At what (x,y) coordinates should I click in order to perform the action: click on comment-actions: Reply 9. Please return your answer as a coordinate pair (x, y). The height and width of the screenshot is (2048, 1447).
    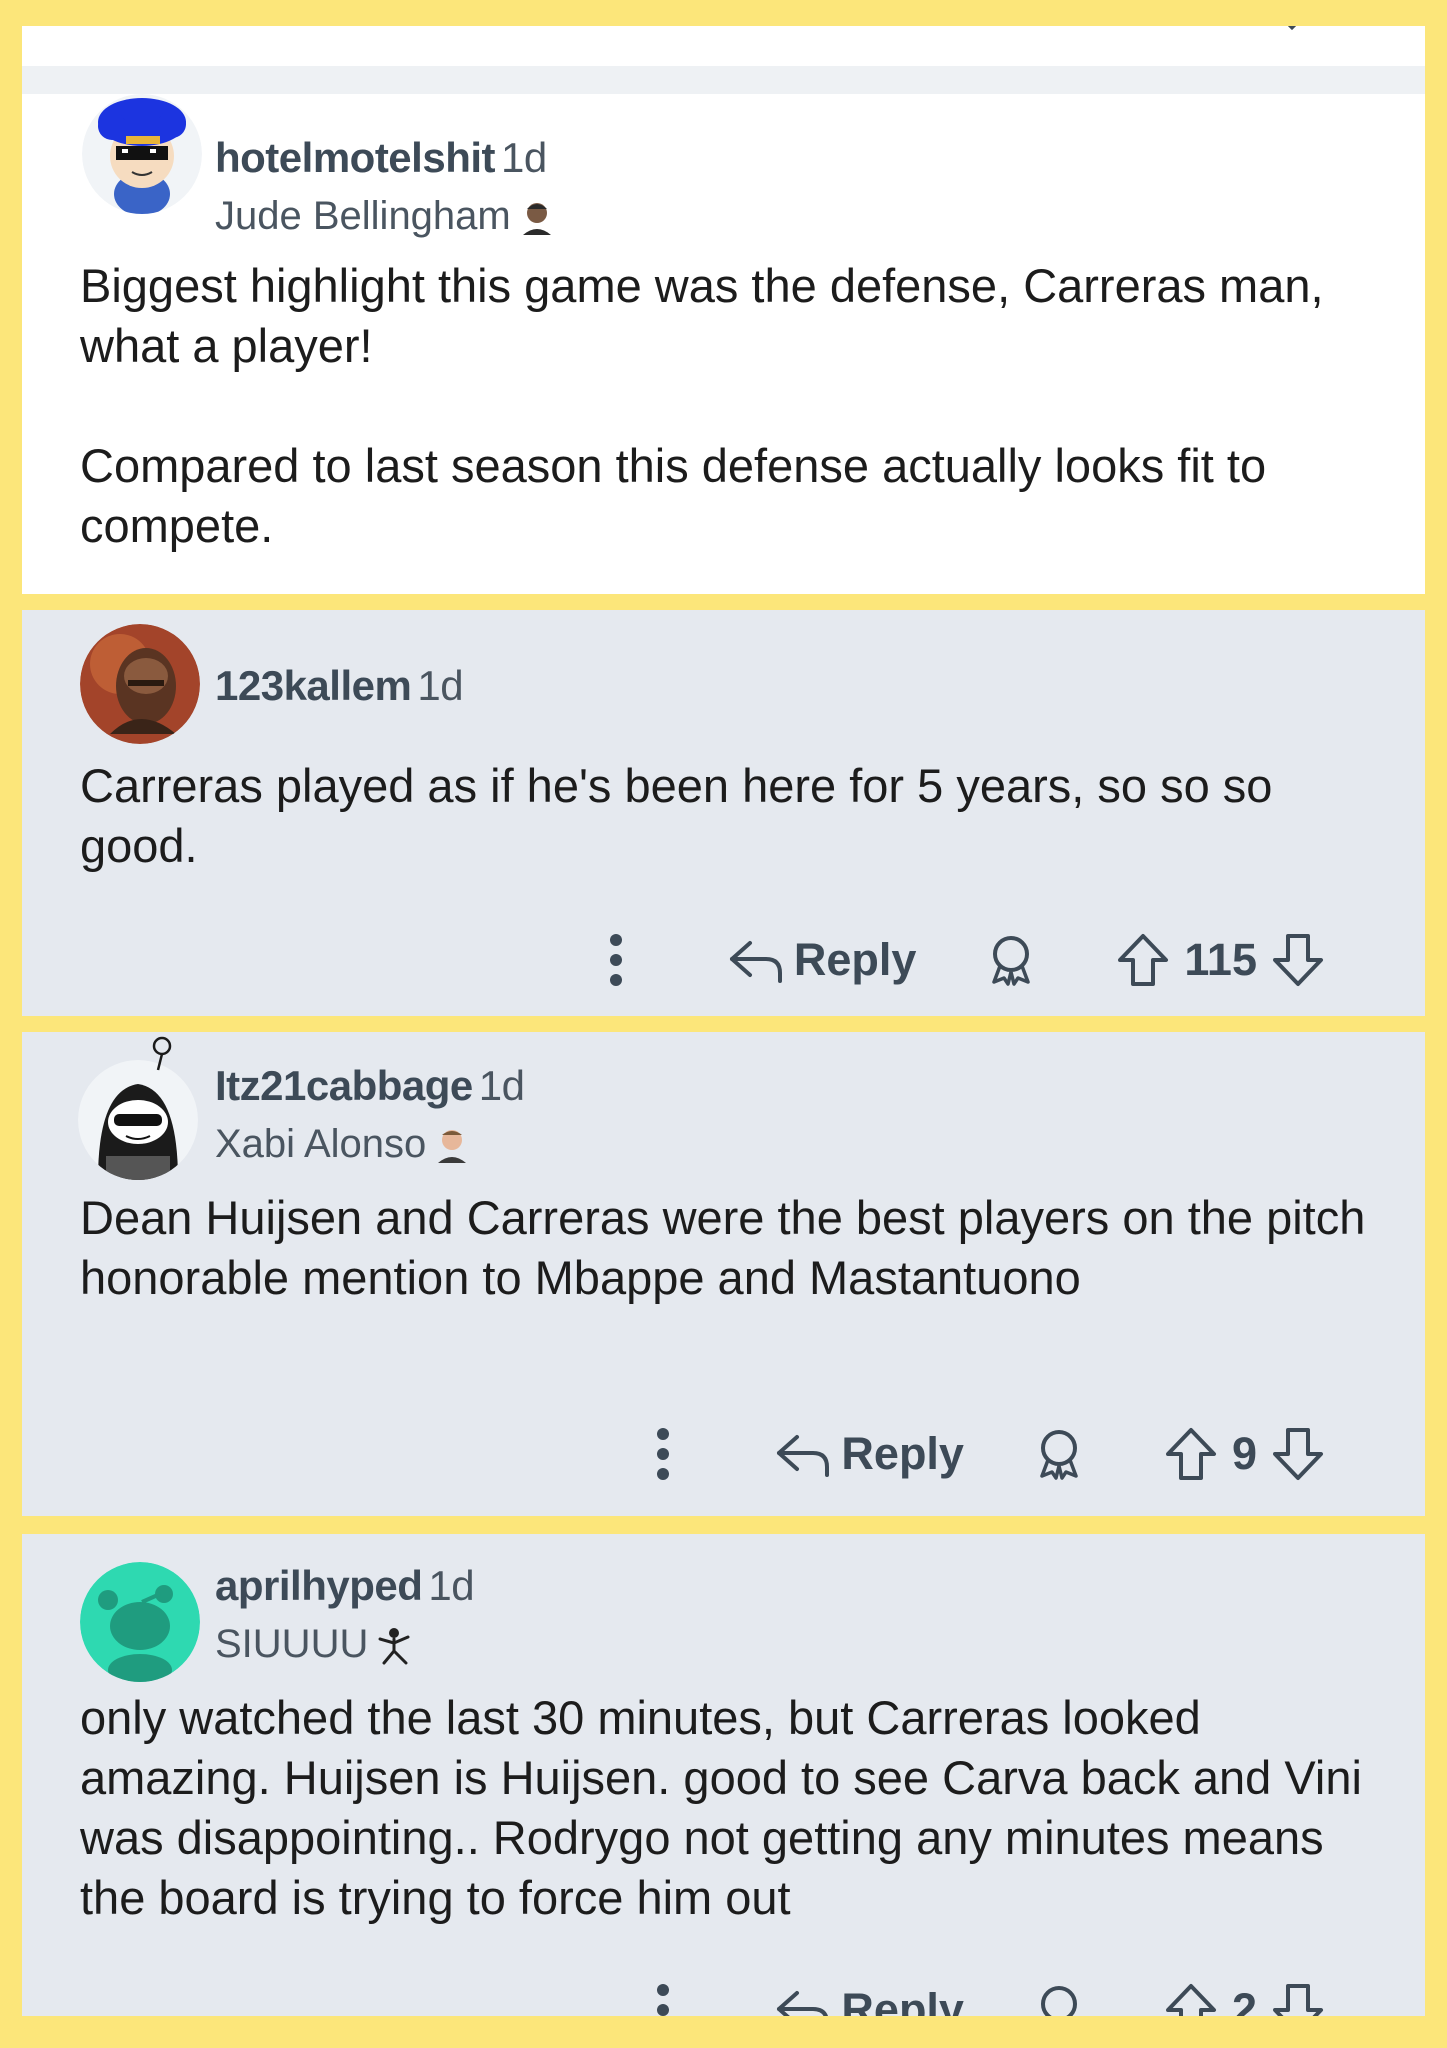
    Looking at the image, I should click on (989, 1454).